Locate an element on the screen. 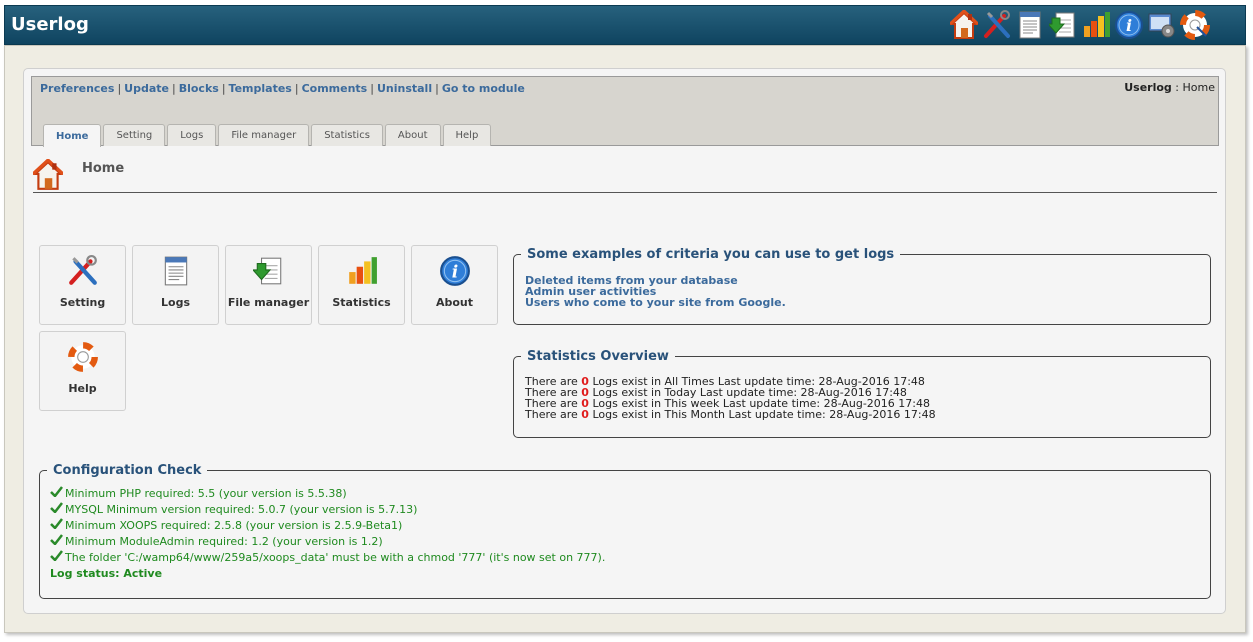 The width and height of the screenshot is (1253, 642). menu-button-label: About is located at coordinates (454, 302).